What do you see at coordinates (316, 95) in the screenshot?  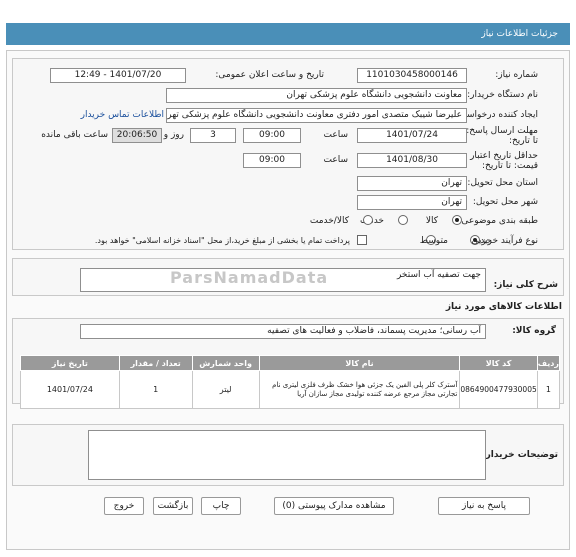 I see `buyer-org-field: معاونت دانشجویی دانشگاه علوم پزشکی تهران` at bounding box center [316, 95].